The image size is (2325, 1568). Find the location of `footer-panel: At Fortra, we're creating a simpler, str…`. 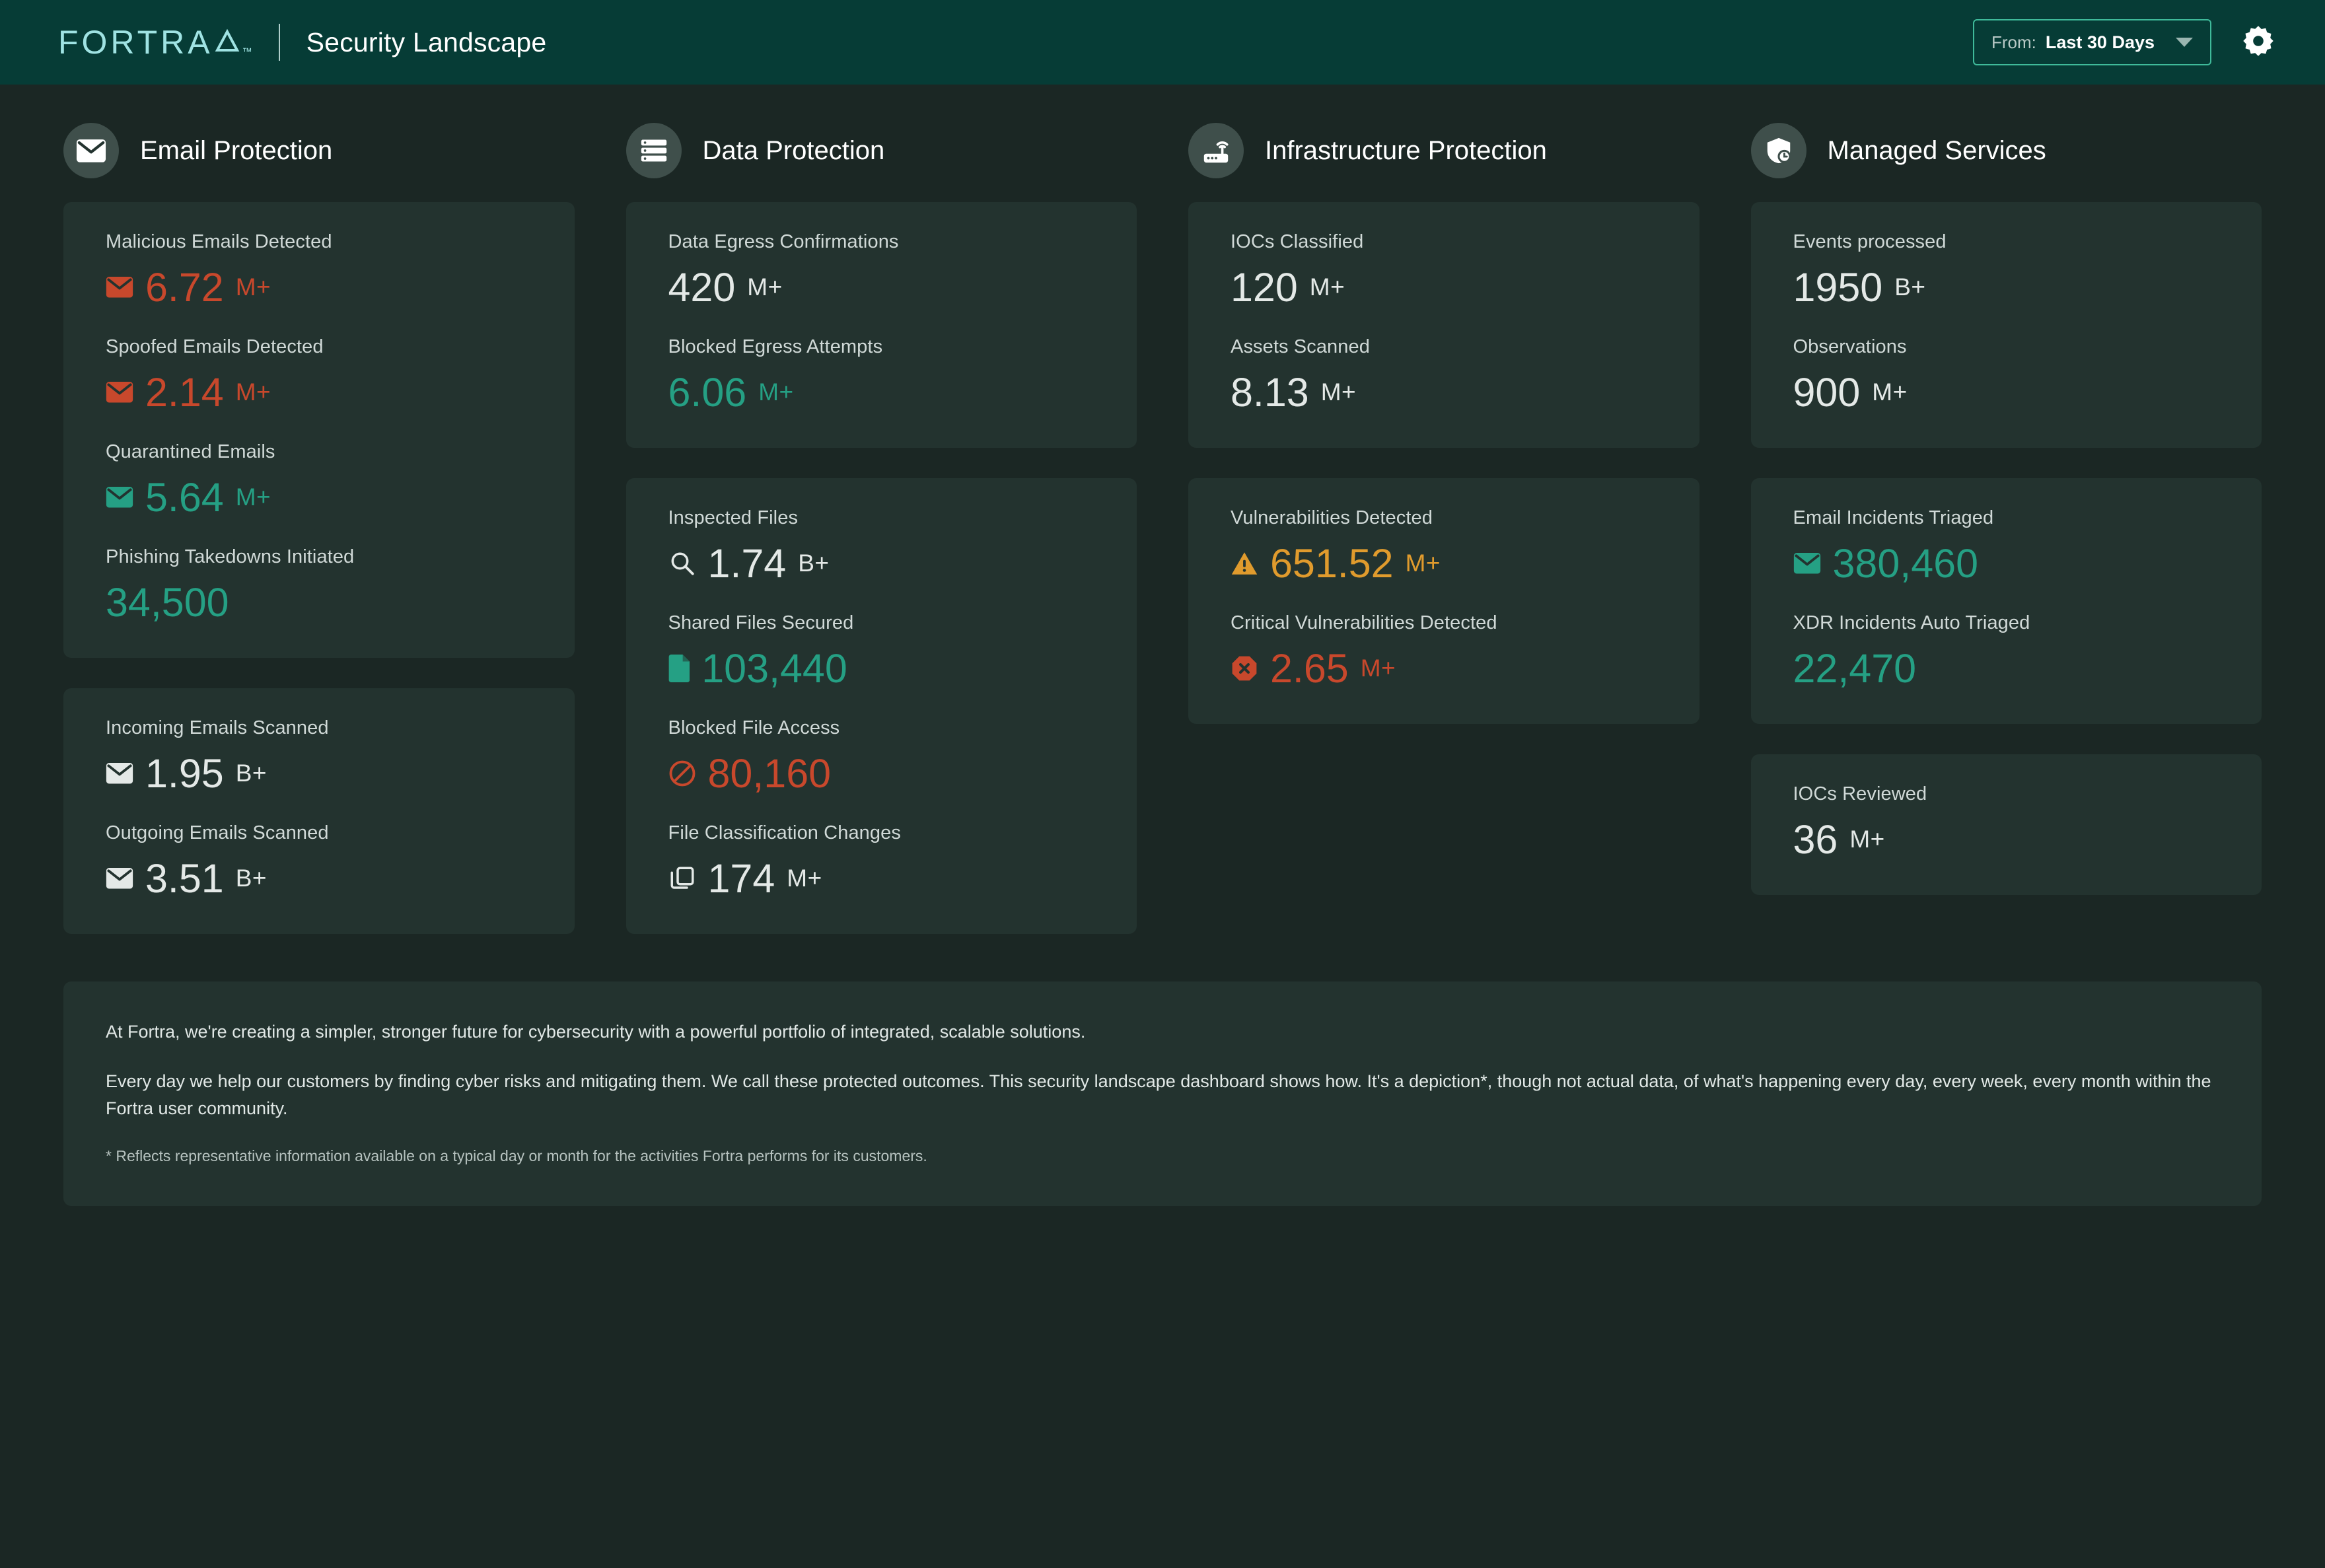

footer-panel: At Fortra, we're creating a simpler, str… is located at coordinates (1162, 1093).